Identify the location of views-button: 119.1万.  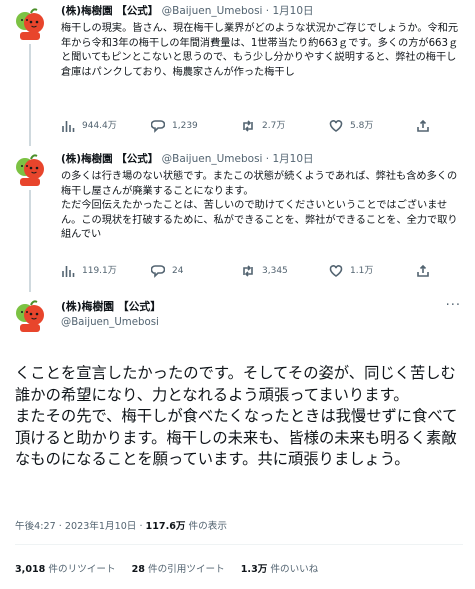
(89, 271).